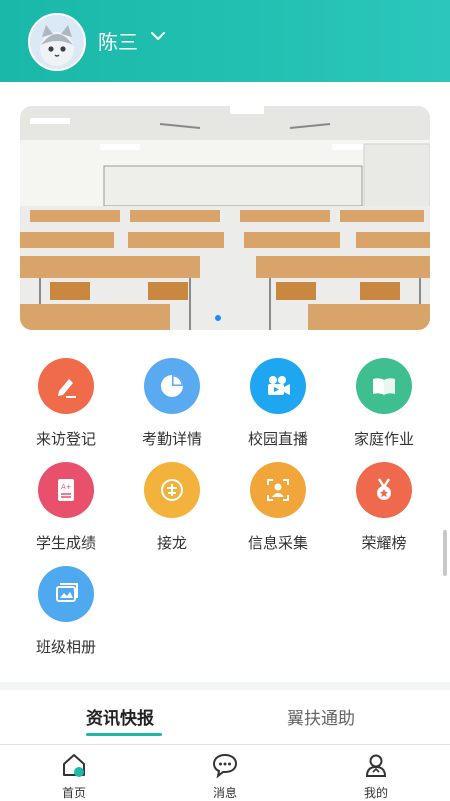 The width and height of the screenshot is (450, 801). I want to click on chevron-down-icon, so click(158, 36).